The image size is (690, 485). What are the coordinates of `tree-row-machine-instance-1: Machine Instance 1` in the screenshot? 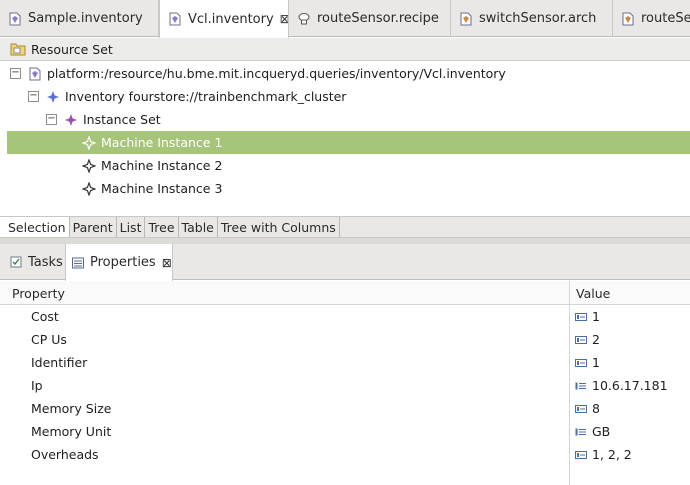 It's located at (348, 142).